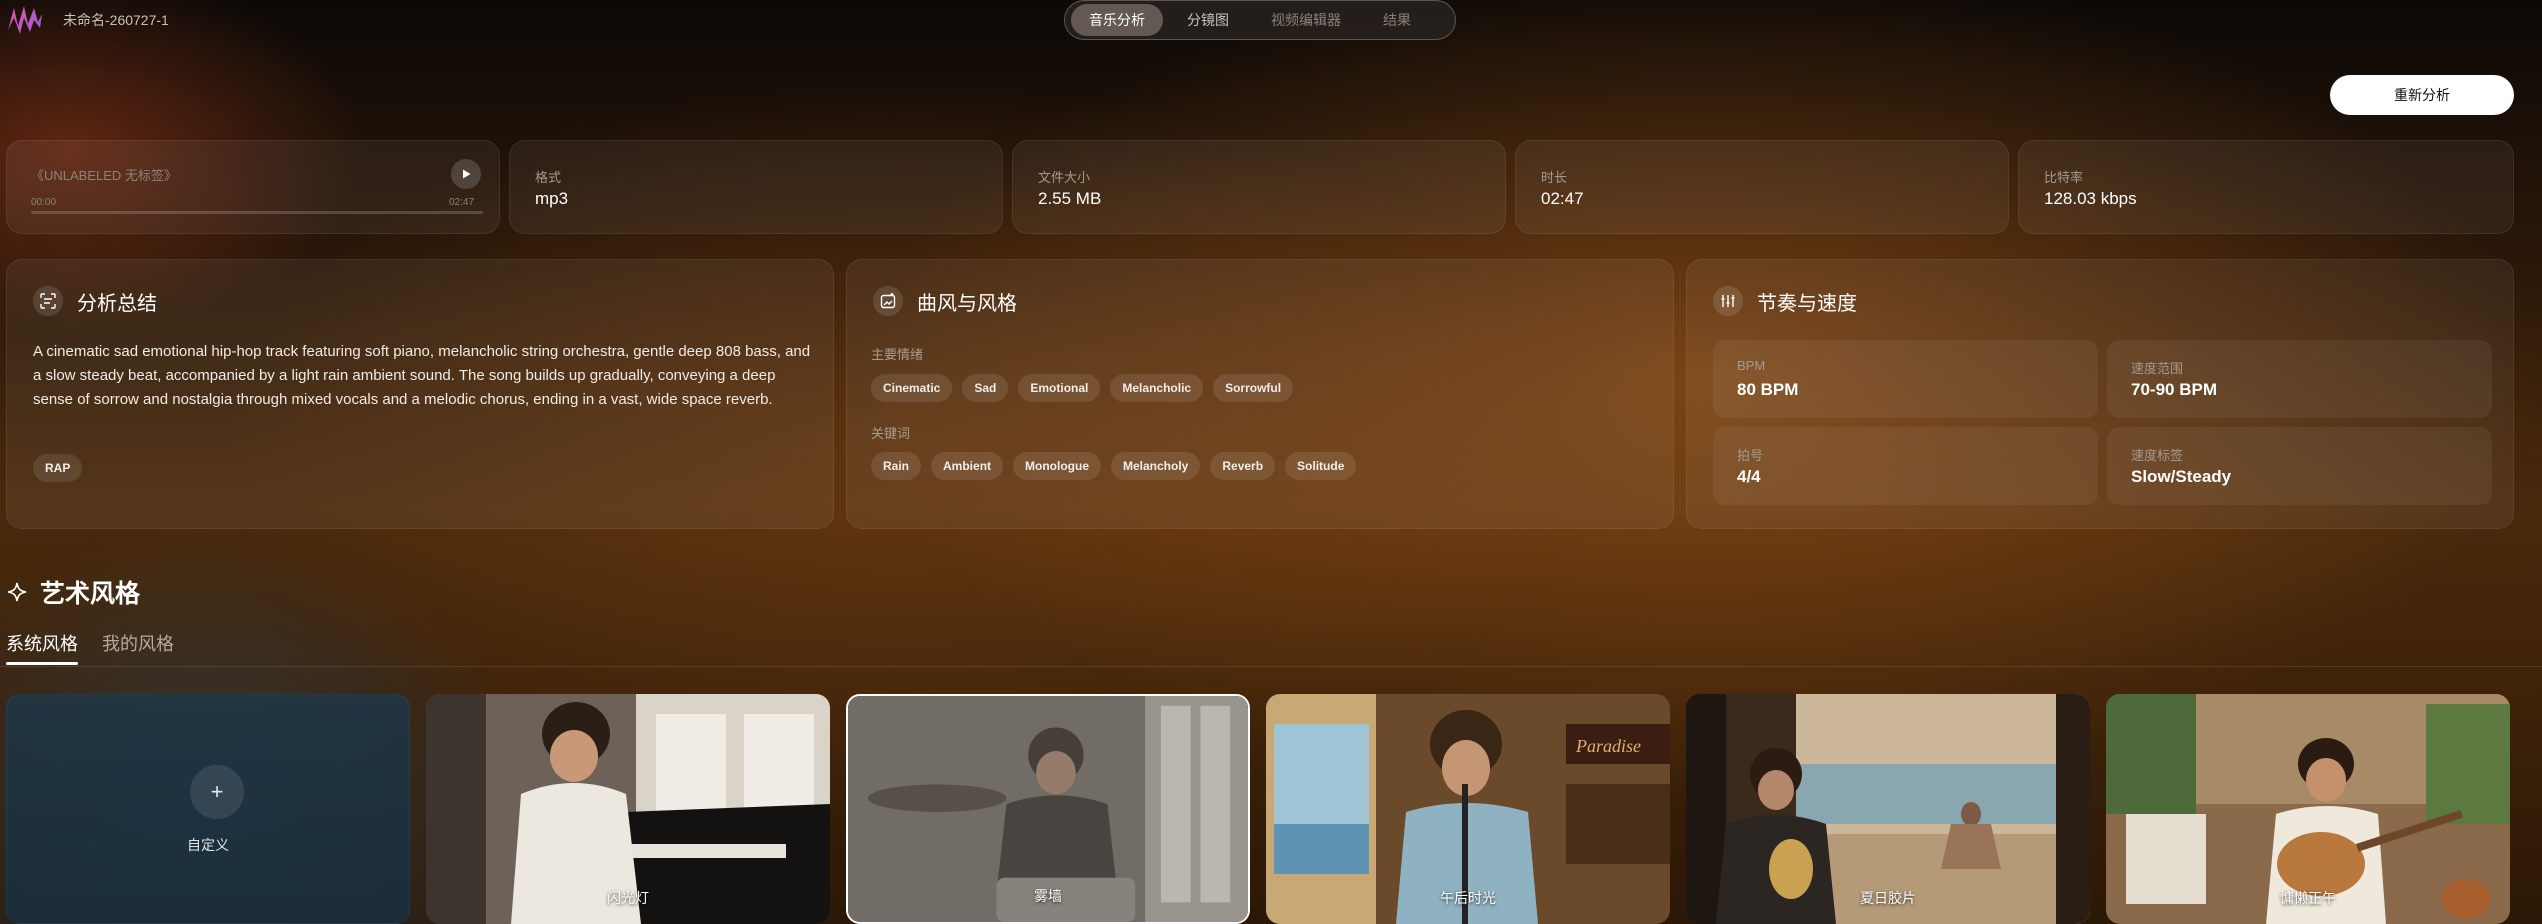  I want to click on metric-time-signature: 拍号 4/4, so click(1905, 466).